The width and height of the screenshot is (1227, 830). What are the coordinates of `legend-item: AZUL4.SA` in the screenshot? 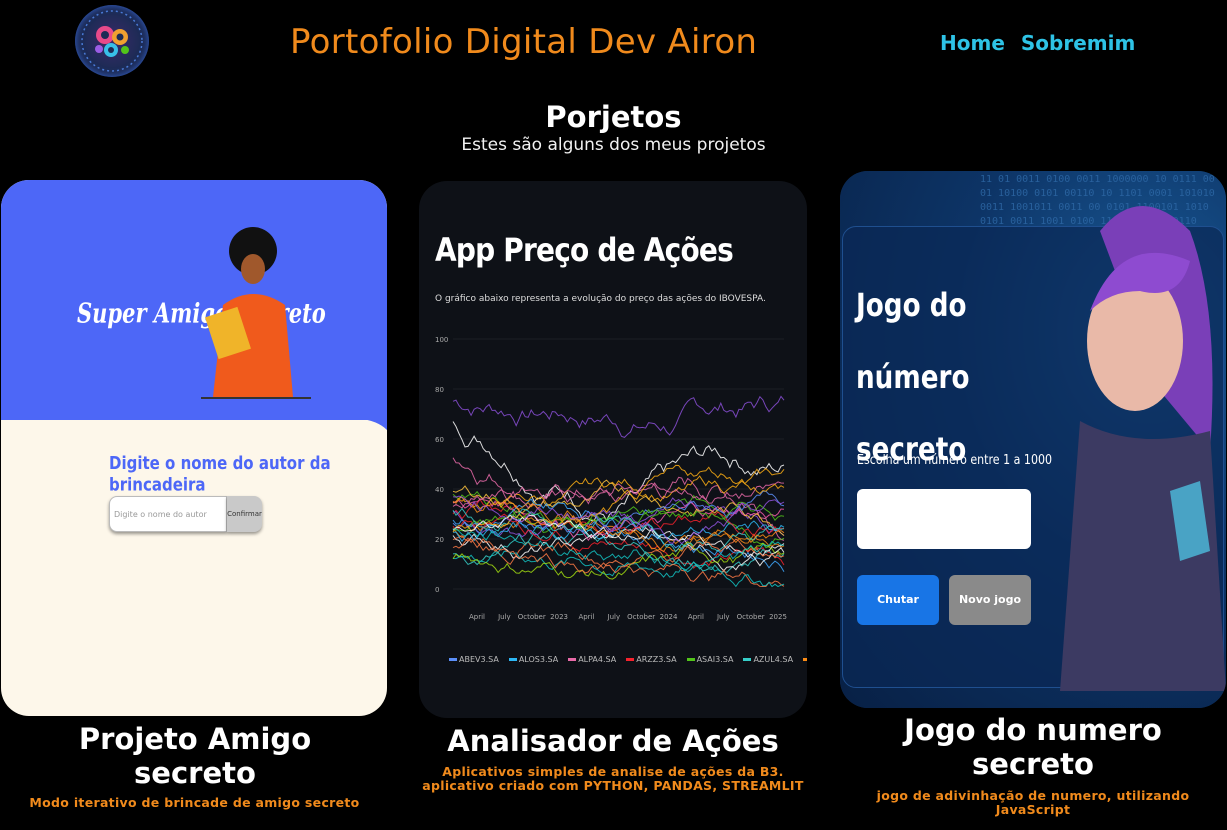 It's located at (768, 659).